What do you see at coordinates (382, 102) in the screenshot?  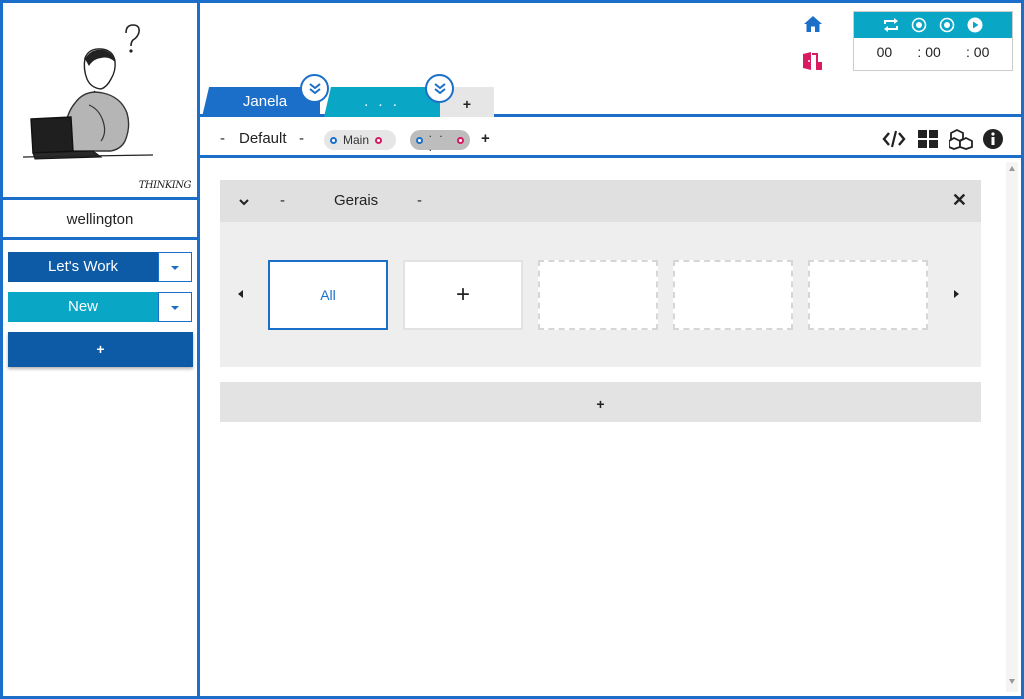 I see `tab-more: . . .` at bounding box center [382, 102].